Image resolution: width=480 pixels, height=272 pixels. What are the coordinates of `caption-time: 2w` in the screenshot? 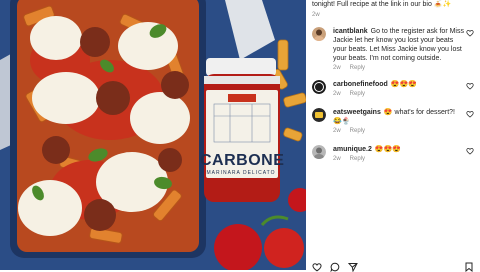 It's located at (316, 15).